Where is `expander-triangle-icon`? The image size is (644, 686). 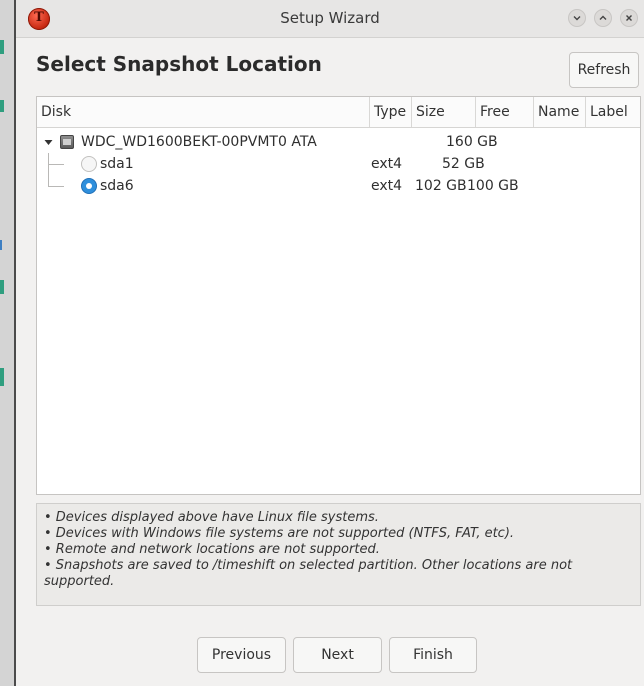 expander-triangle-icon is located at coordinates (48, 142).